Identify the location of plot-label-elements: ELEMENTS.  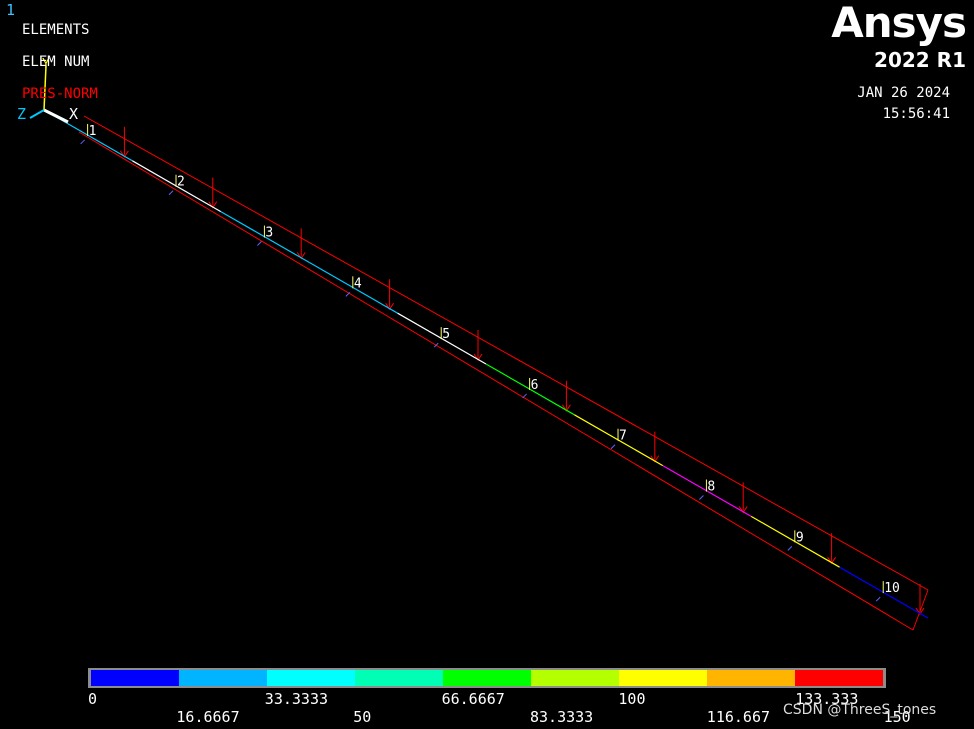
(56, 30).